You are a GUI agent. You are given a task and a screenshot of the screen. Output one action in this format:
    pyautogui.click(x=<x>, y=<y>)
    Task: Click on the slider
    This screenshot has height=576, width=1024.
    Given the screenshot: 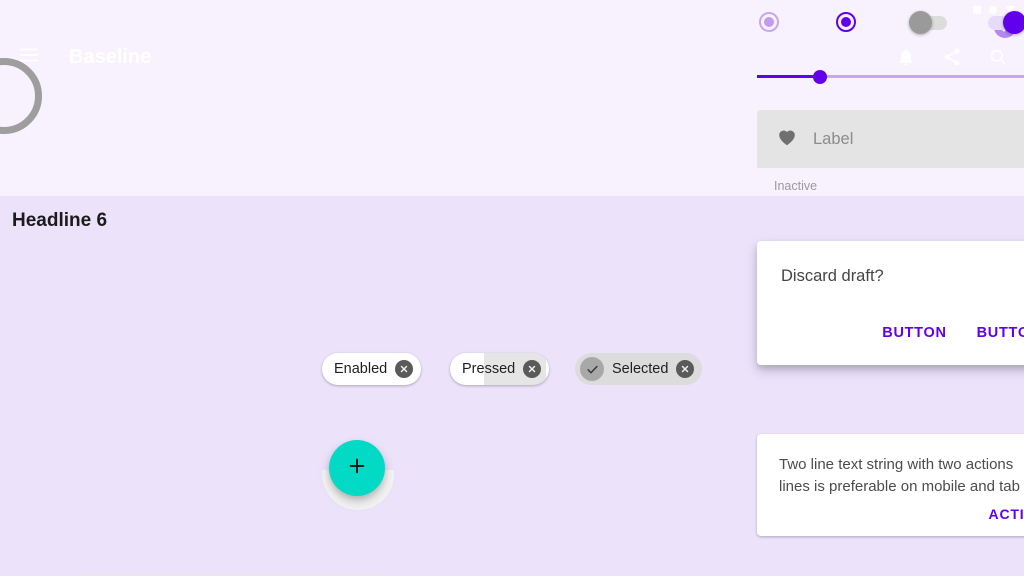 What is the action you would take?
    pyautogui.click(x=890, y=77)
    